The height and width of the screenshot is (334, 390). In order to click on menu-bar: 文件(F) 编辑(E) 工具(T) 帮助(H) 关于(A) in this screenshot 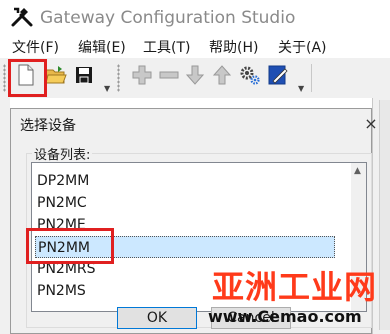, I will do `click(195, 48)`.